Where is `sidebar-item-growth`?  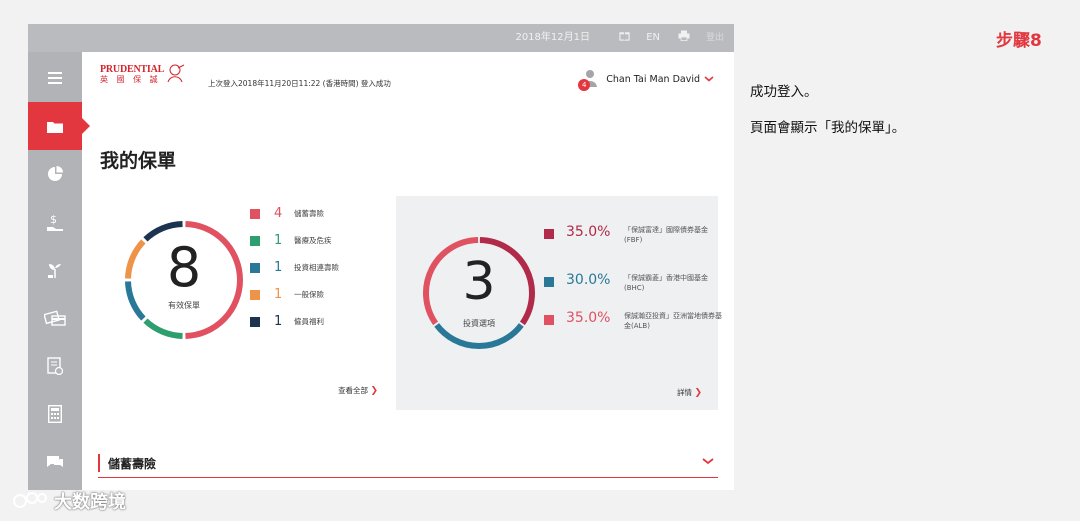 sidebar-item-growth is located at coordinates (55, 270).